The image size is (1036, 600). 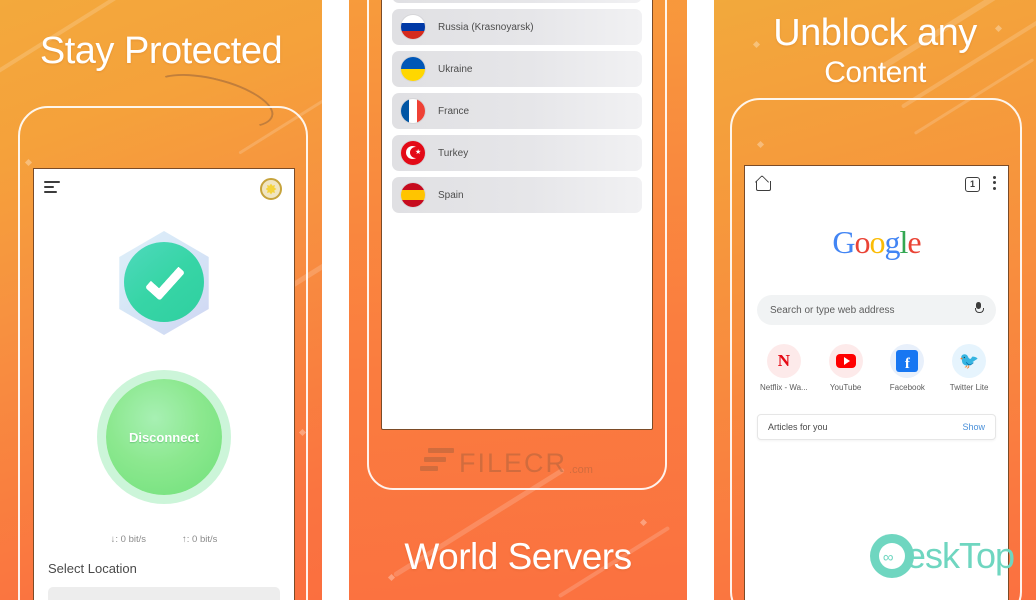 What do you see at coordinates (783, 361) in the screenshot?
I see `netflix-icon: N` at bounding box center [783, 361].